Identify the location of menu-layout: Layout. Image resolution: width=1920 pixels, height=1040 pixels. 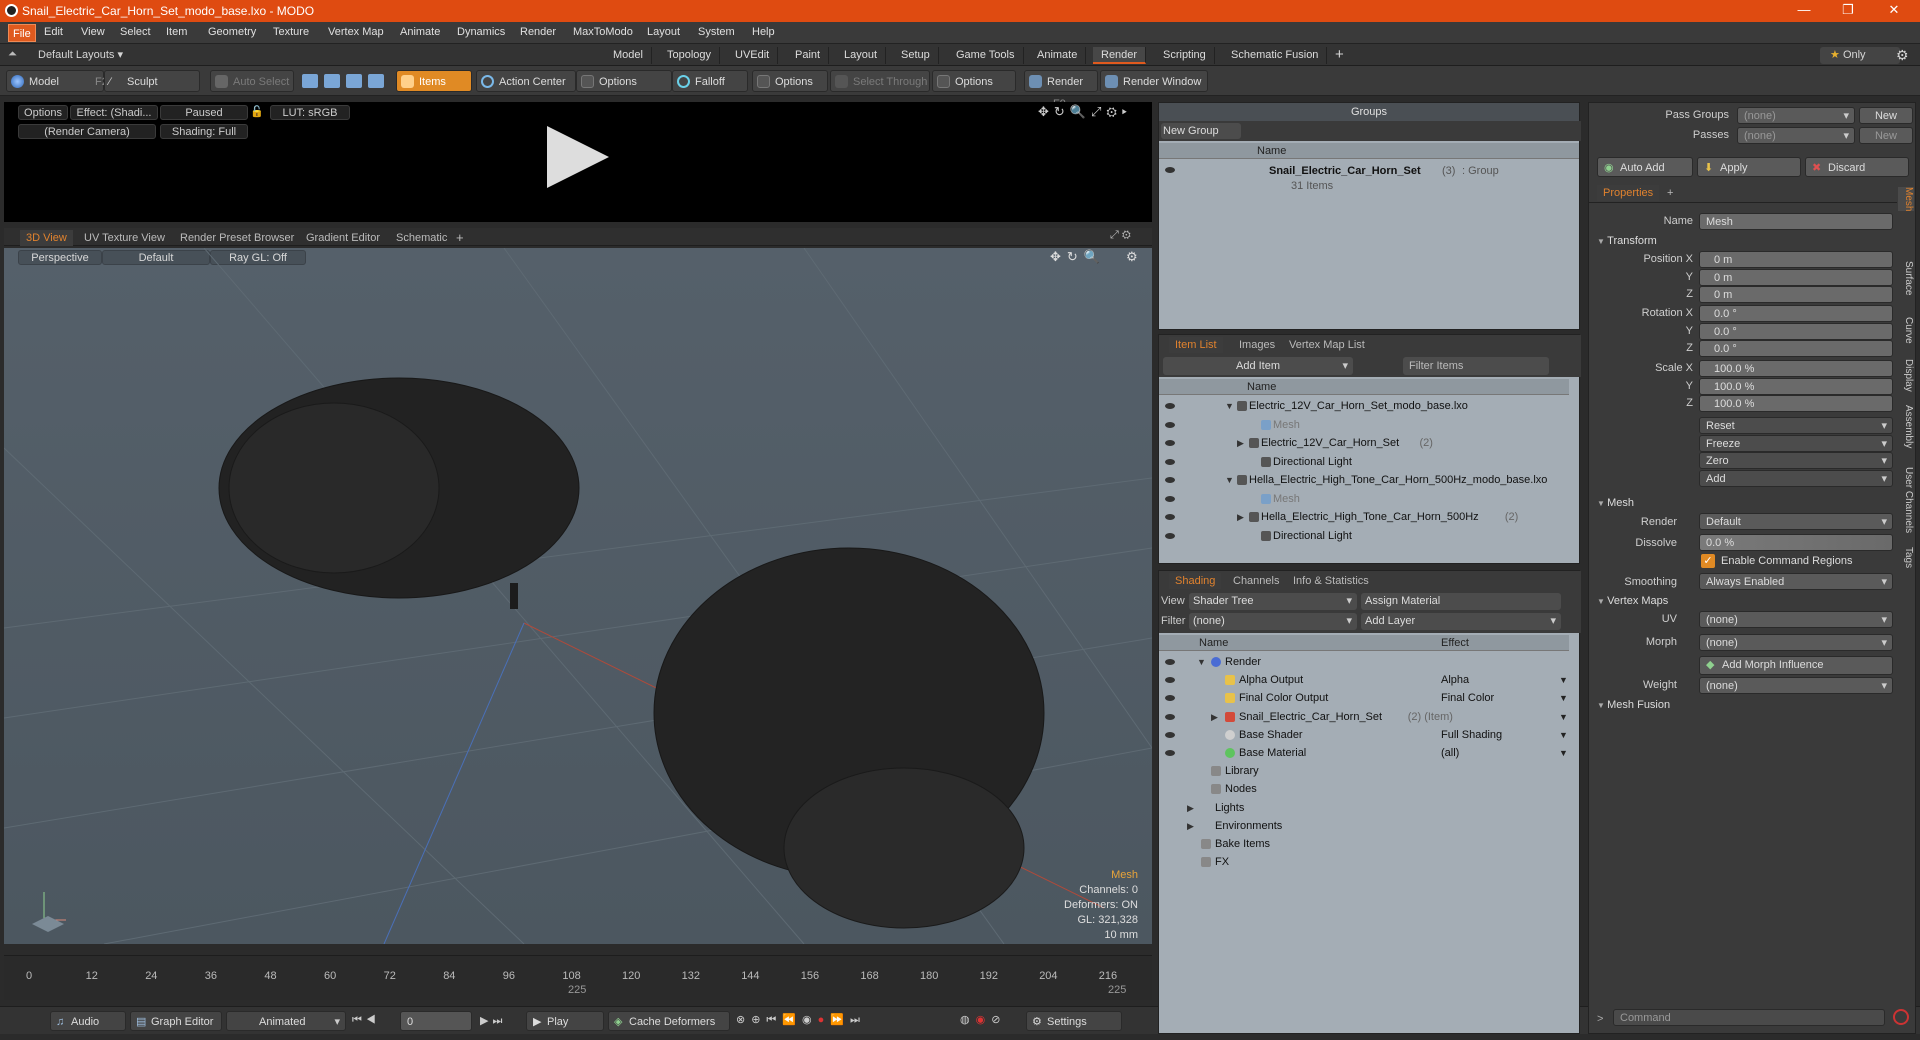
(663, 32).